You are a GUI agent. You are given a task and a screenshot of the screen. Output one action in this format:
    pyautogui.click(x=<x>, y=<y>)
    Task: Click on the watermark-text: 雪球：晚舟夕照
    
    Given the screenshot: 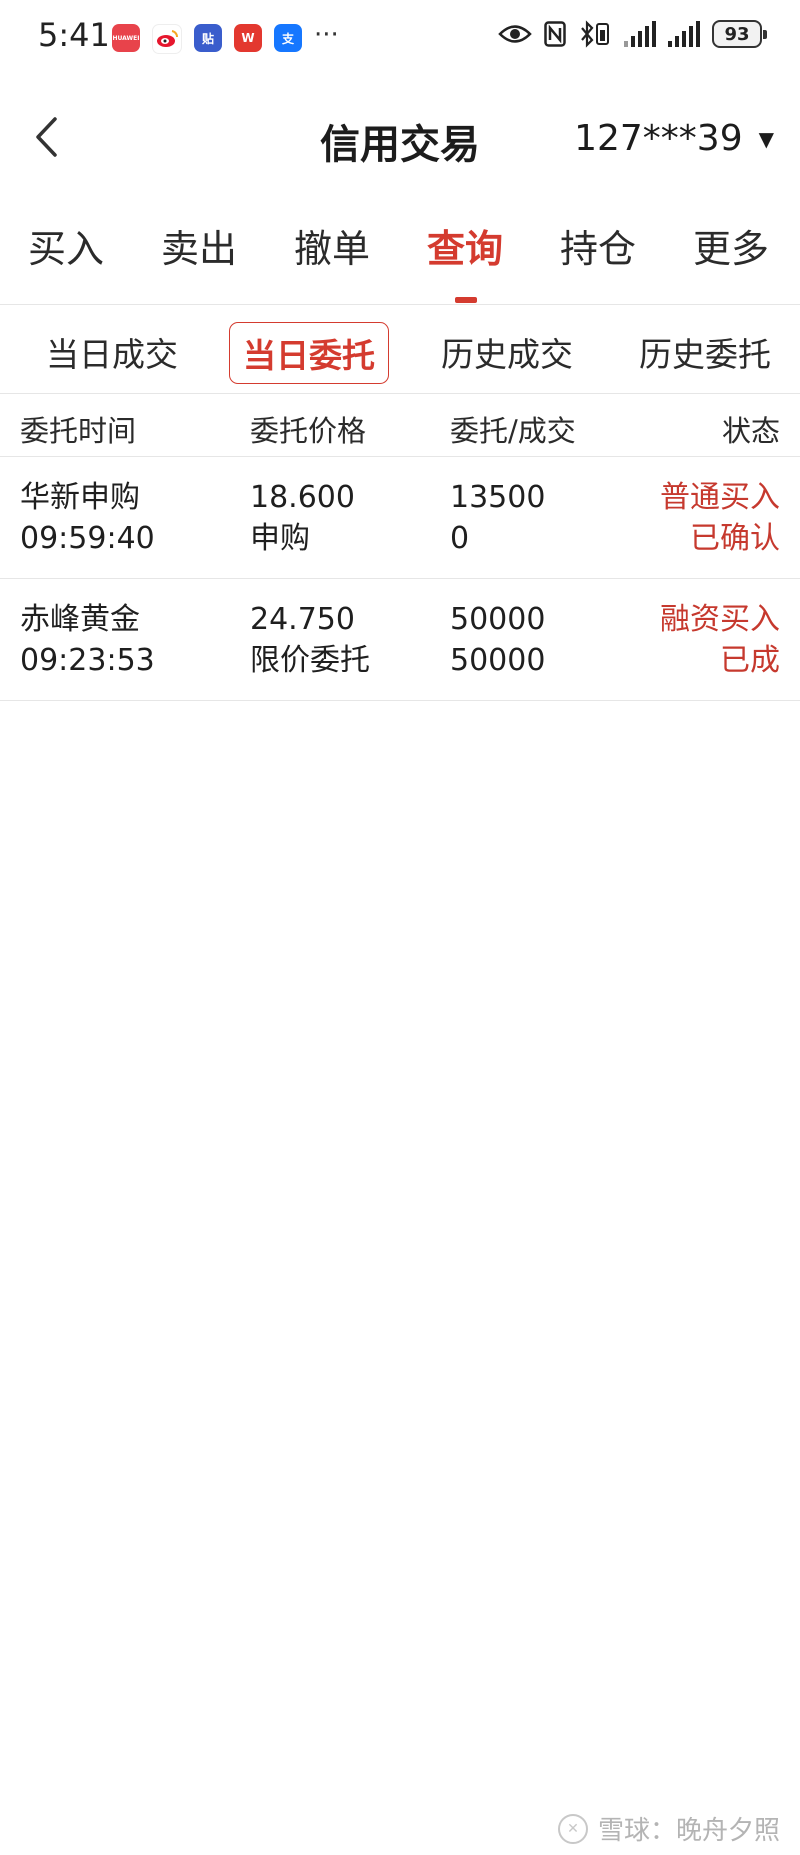 What is the action you would take?
    pyautogui.click(x=688, y=1831)
    